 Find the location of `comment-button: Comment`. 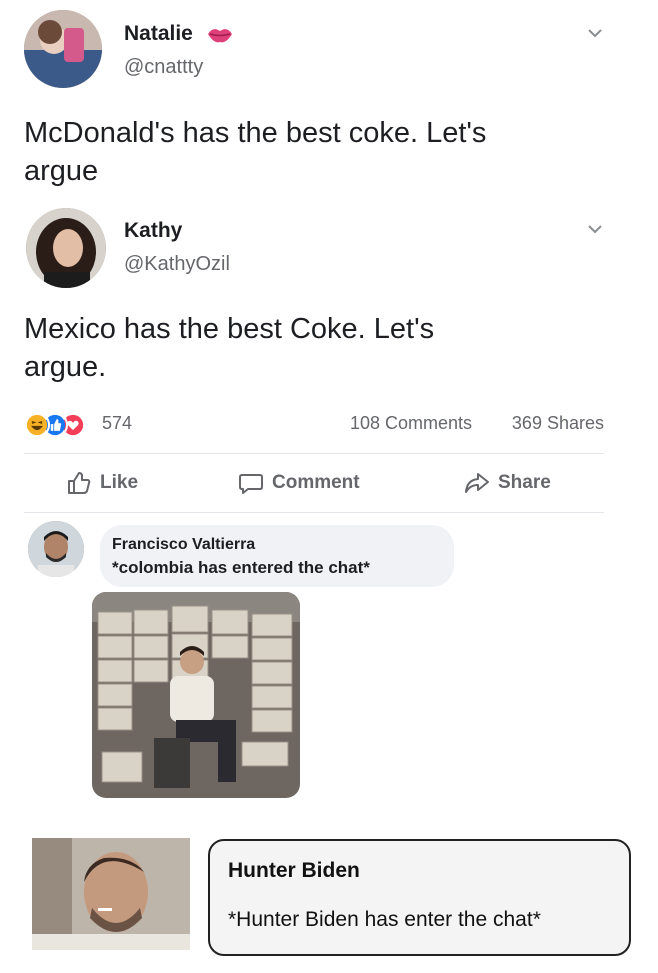

comment-button: Comment is located at coordinates (299, 483).